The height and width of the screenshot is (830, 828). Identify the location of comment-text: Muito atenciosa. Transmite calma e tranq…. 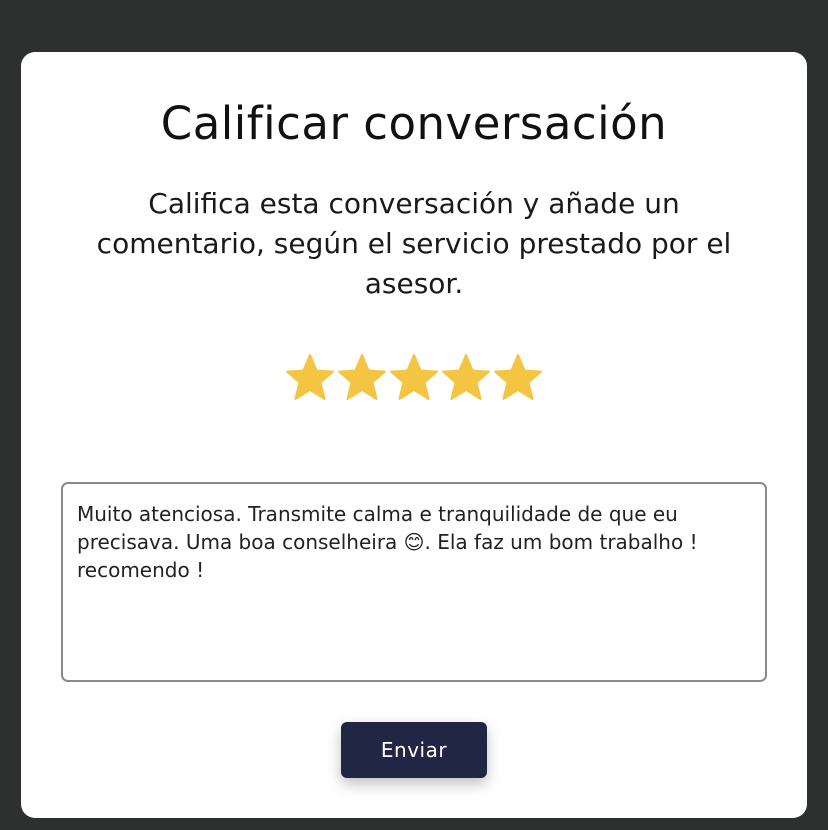
(390, 542).